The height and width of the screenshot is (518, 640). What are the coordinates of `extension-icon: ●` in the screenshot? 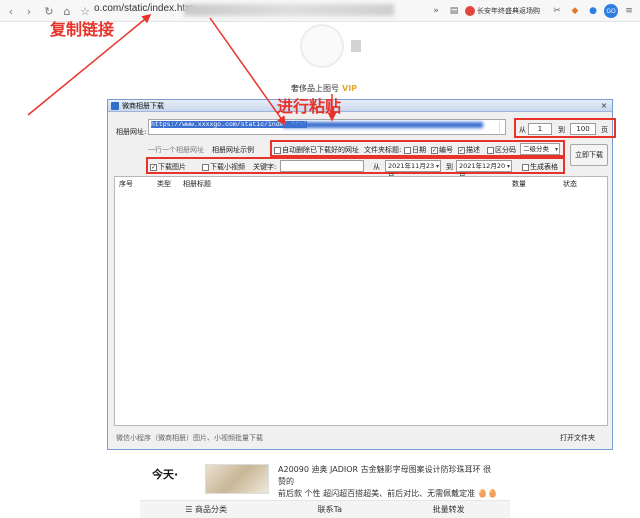 It's located at (593, 11).